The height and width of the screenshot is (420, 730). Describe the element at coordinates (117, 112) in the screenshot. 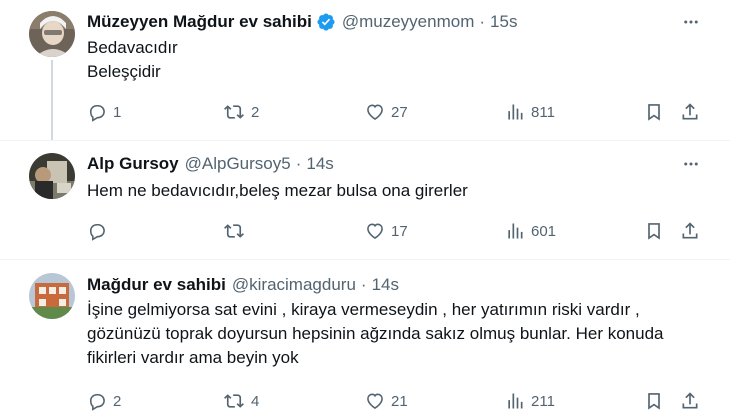

I see `reply-count: 1` at that location.